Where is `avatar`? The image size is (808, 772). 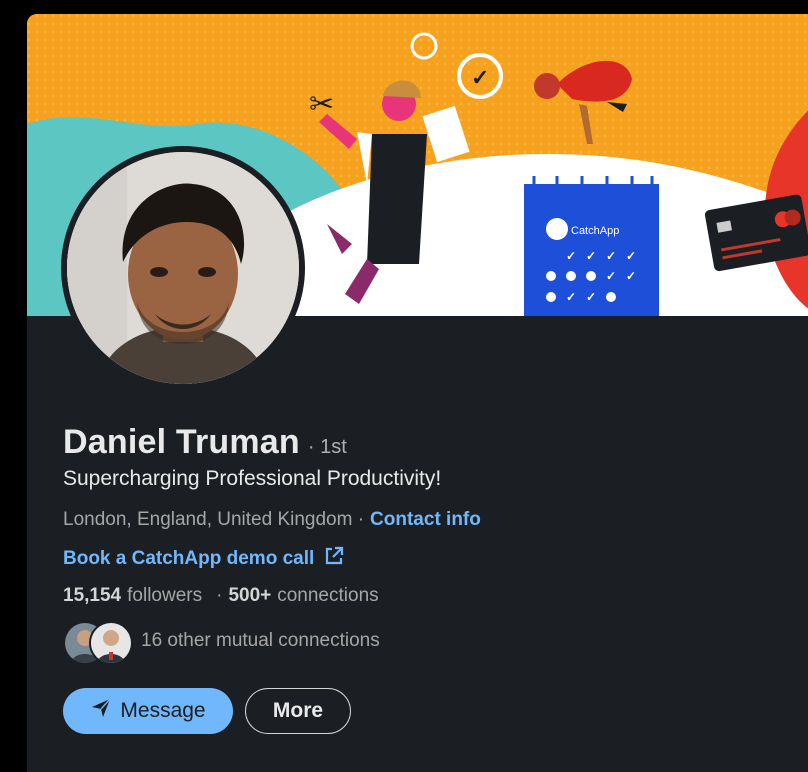 avatar is located at coordinates (183, 268).